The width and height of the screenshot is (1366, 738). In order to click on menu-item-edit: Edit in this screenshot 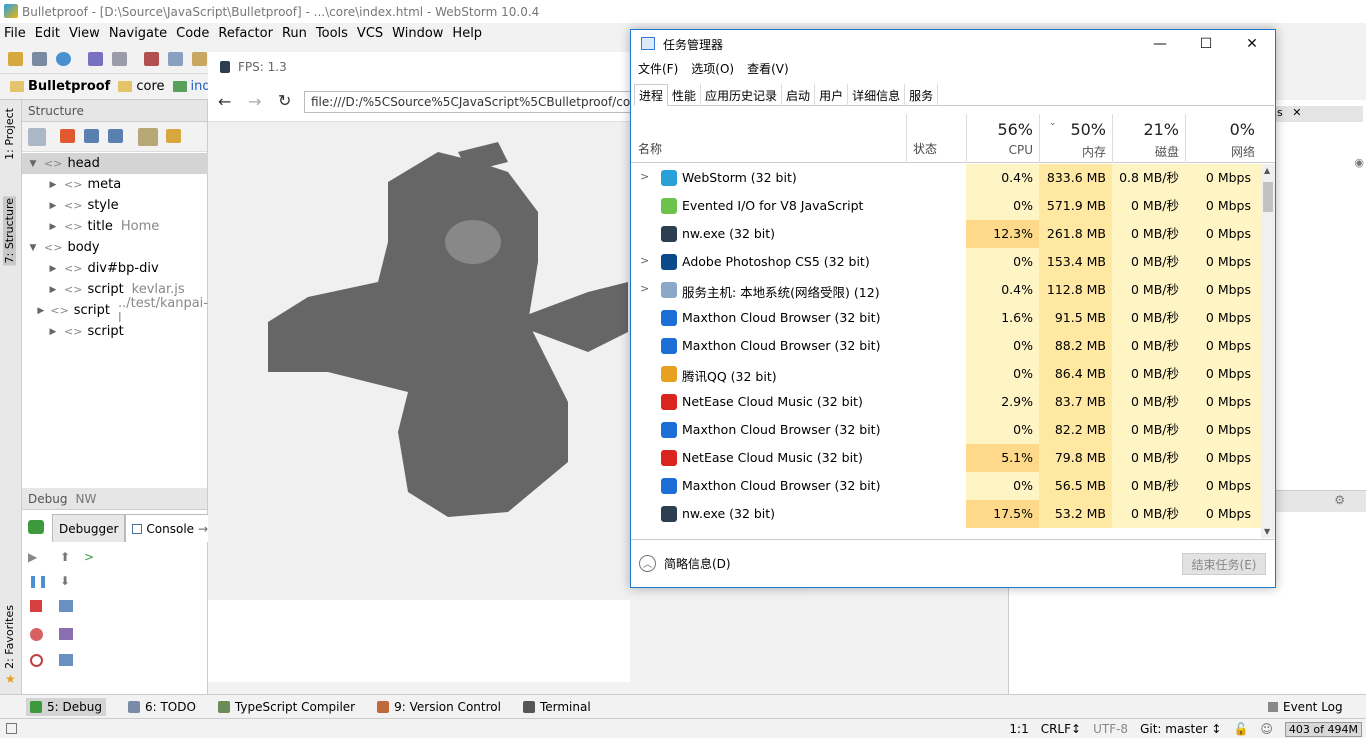, I will do `click(47, 33)`.